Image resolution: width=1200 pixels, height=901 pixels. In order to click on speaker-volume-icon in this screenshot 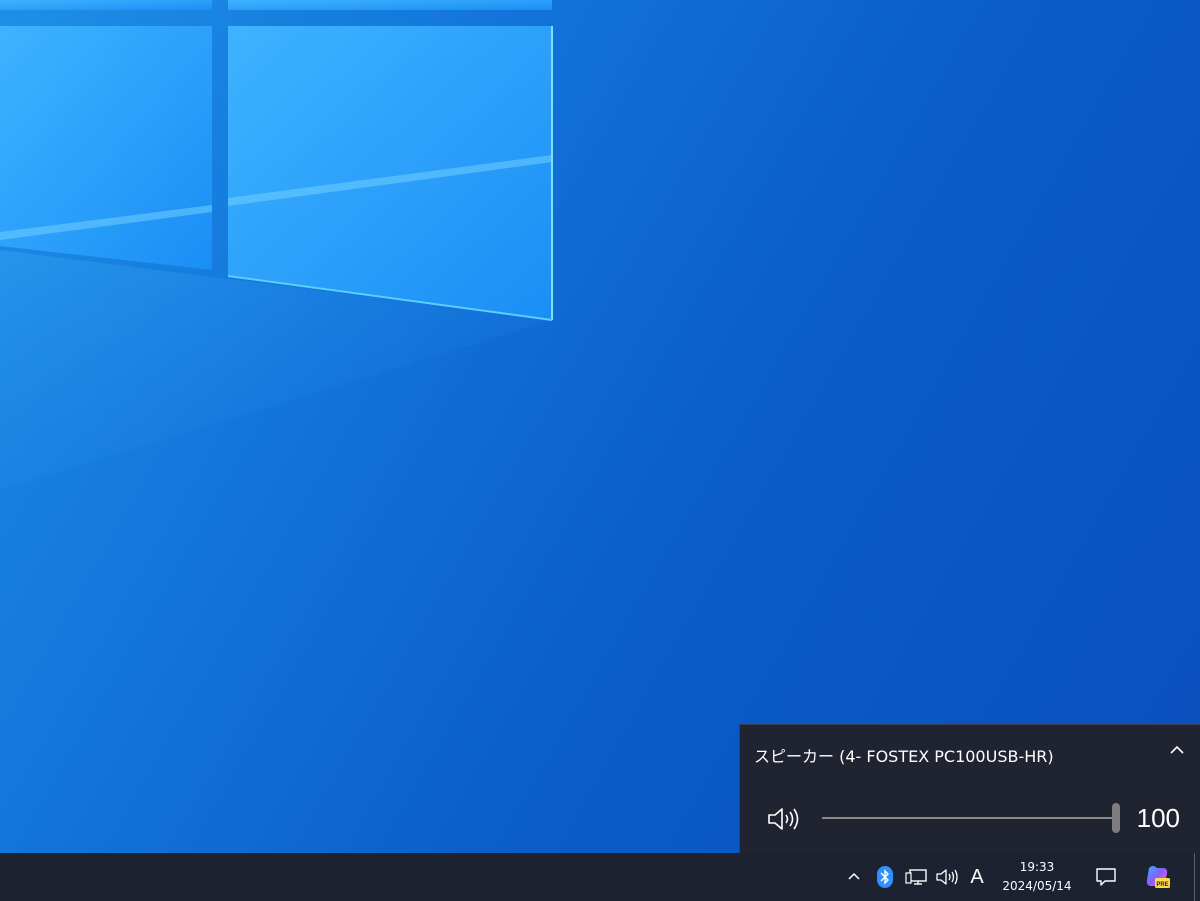, I will do `click(784, 819)`.